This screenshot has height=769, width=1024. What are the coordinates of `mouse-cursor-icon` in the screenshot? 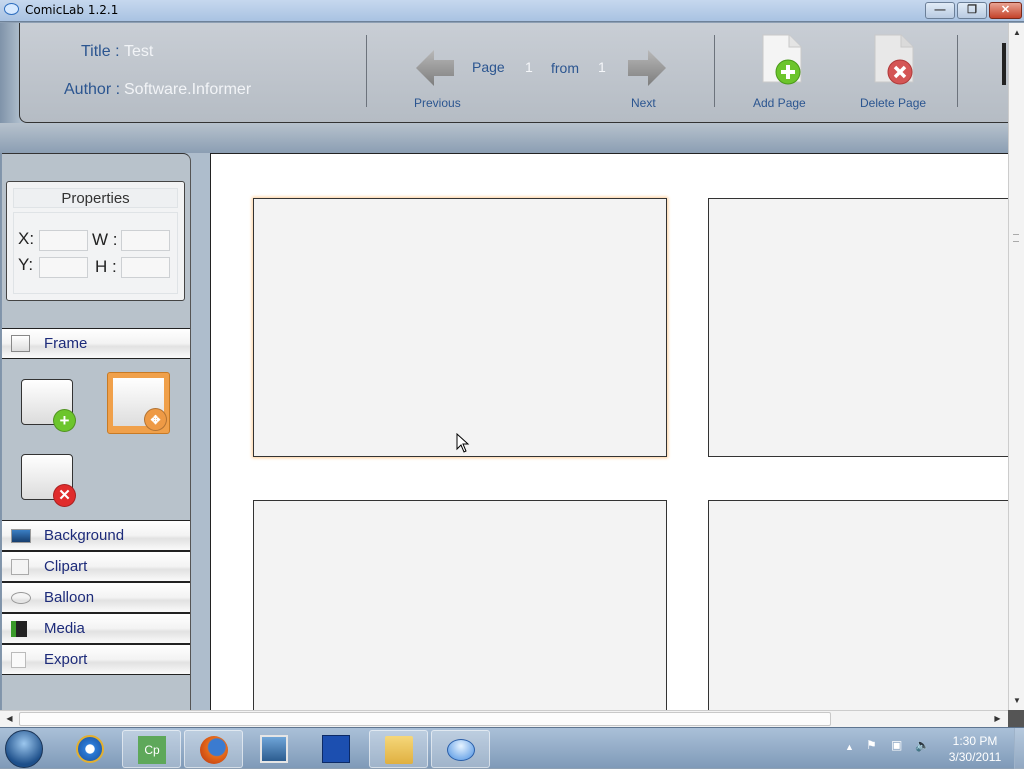 It's located at (463, 443).